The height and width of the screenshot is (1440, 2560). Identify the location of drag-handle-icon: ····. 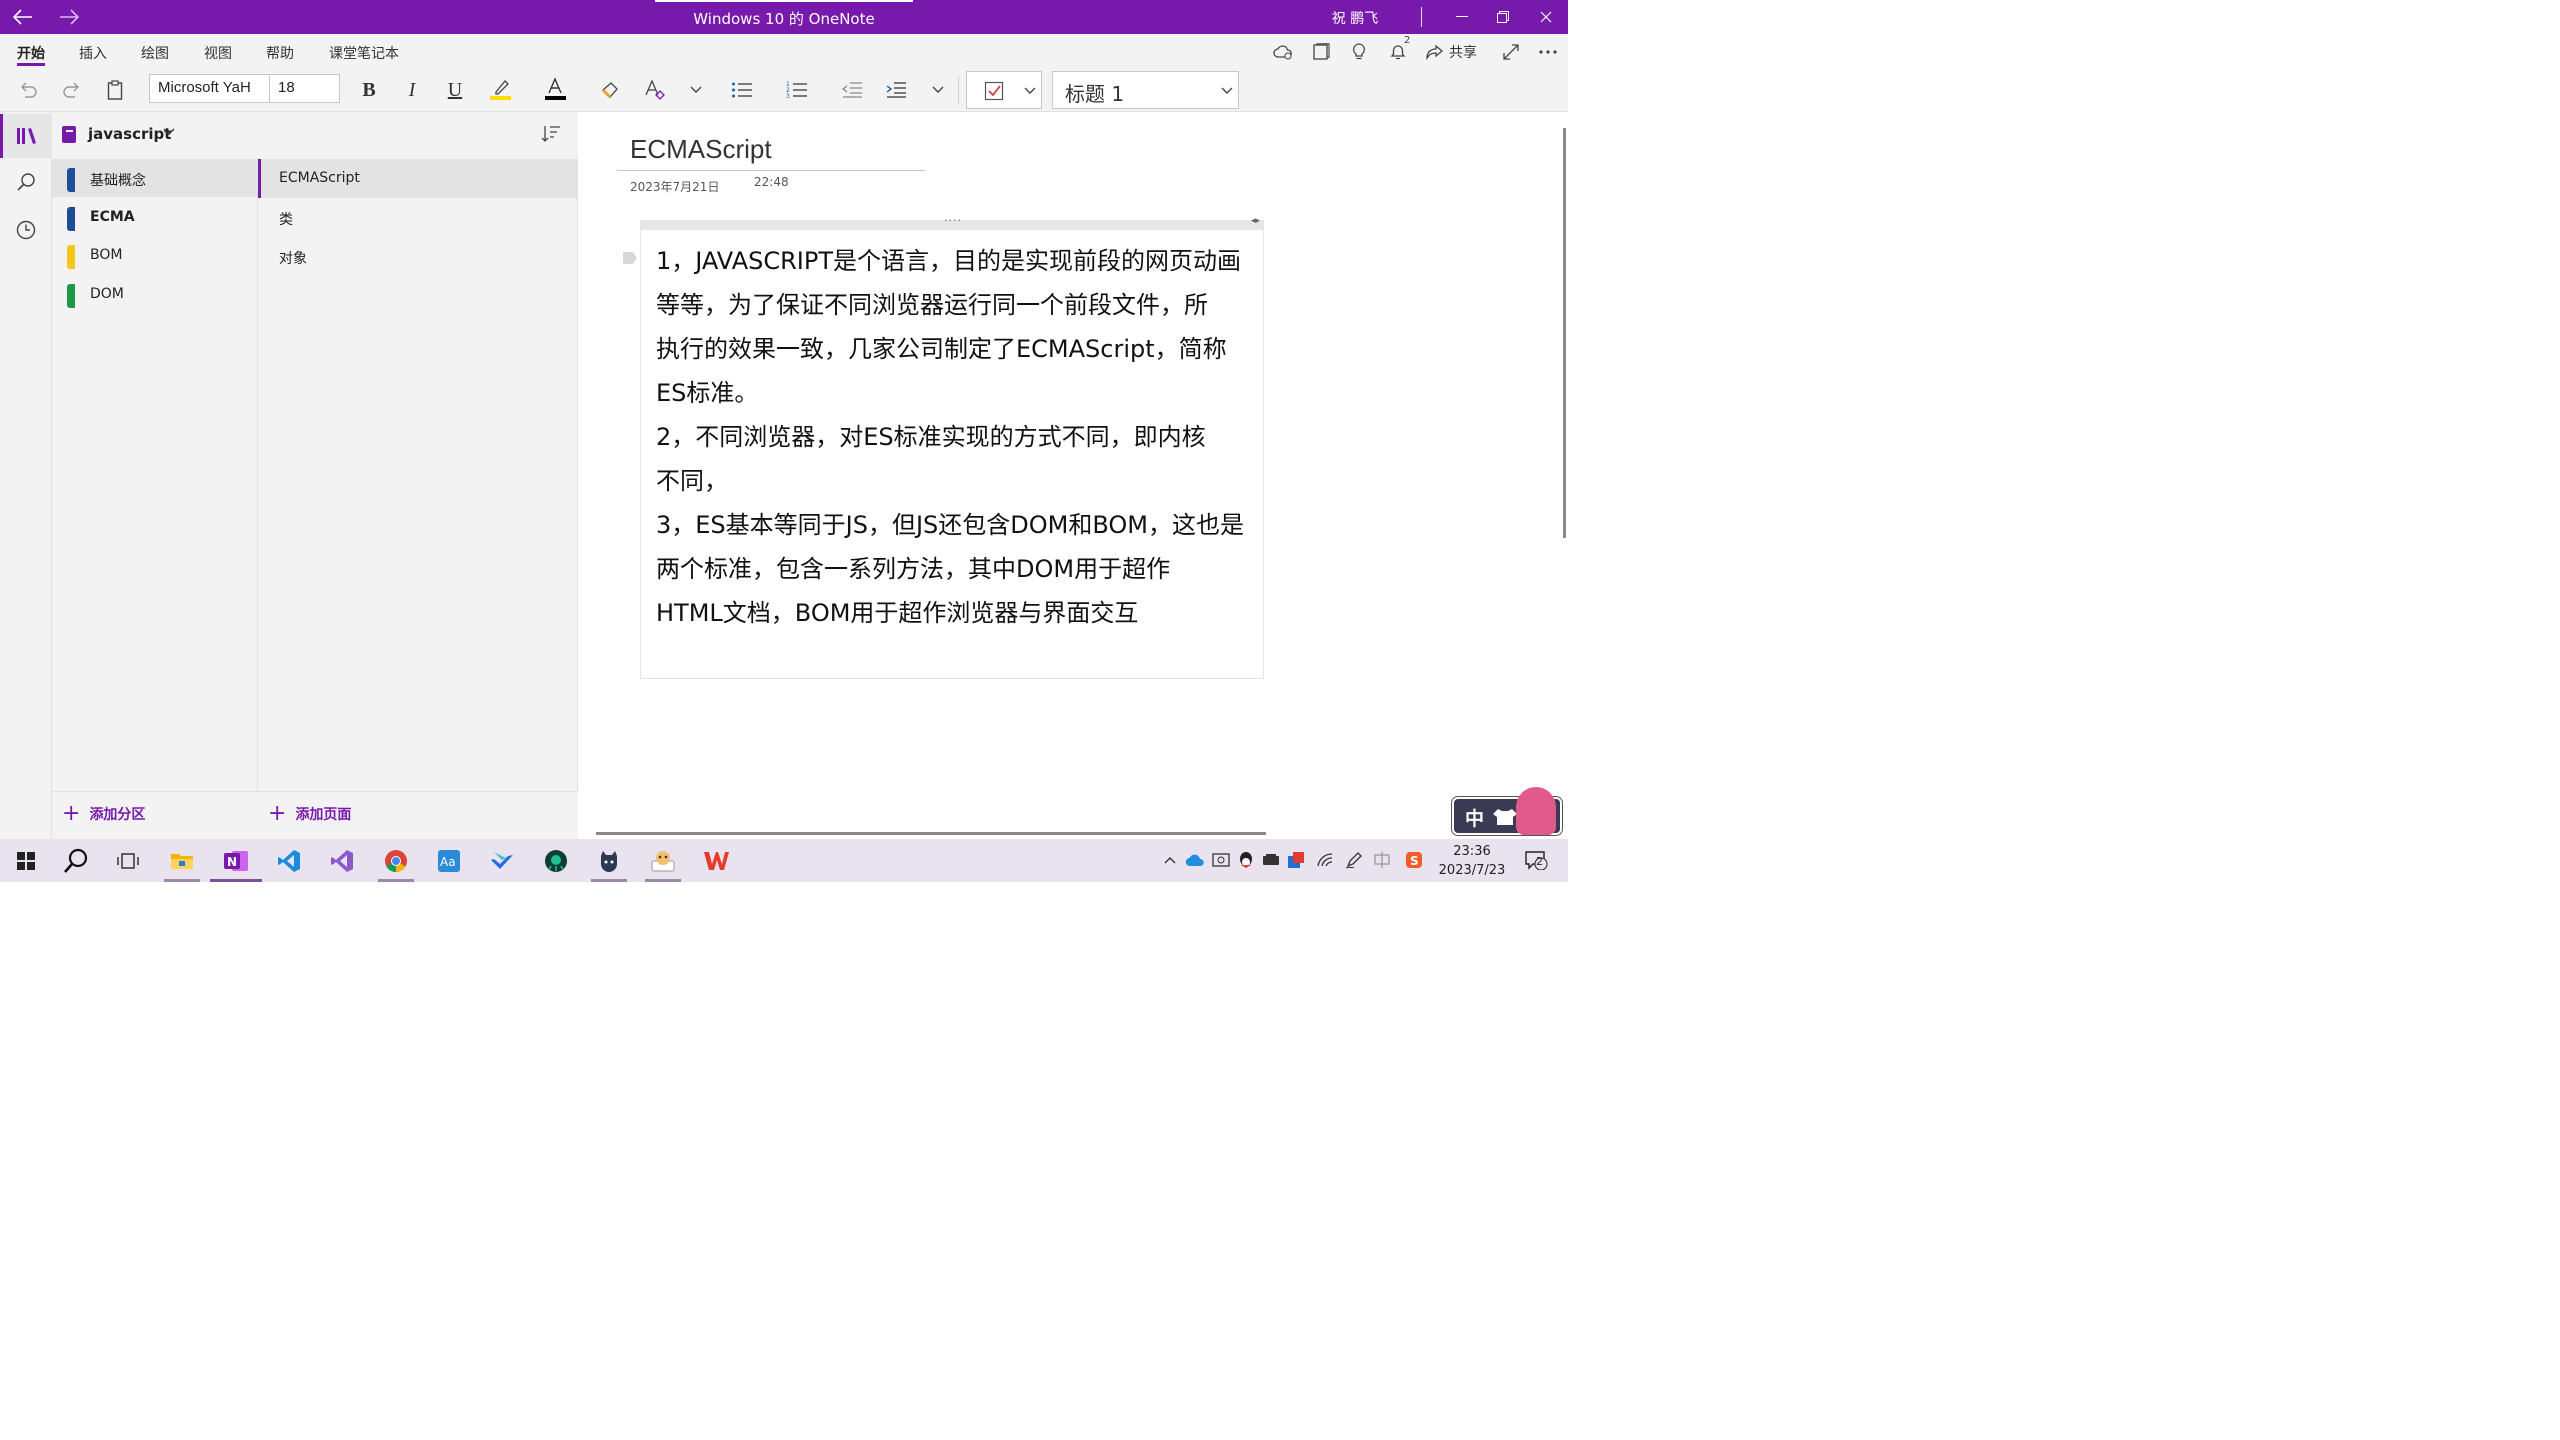
(953, 220).